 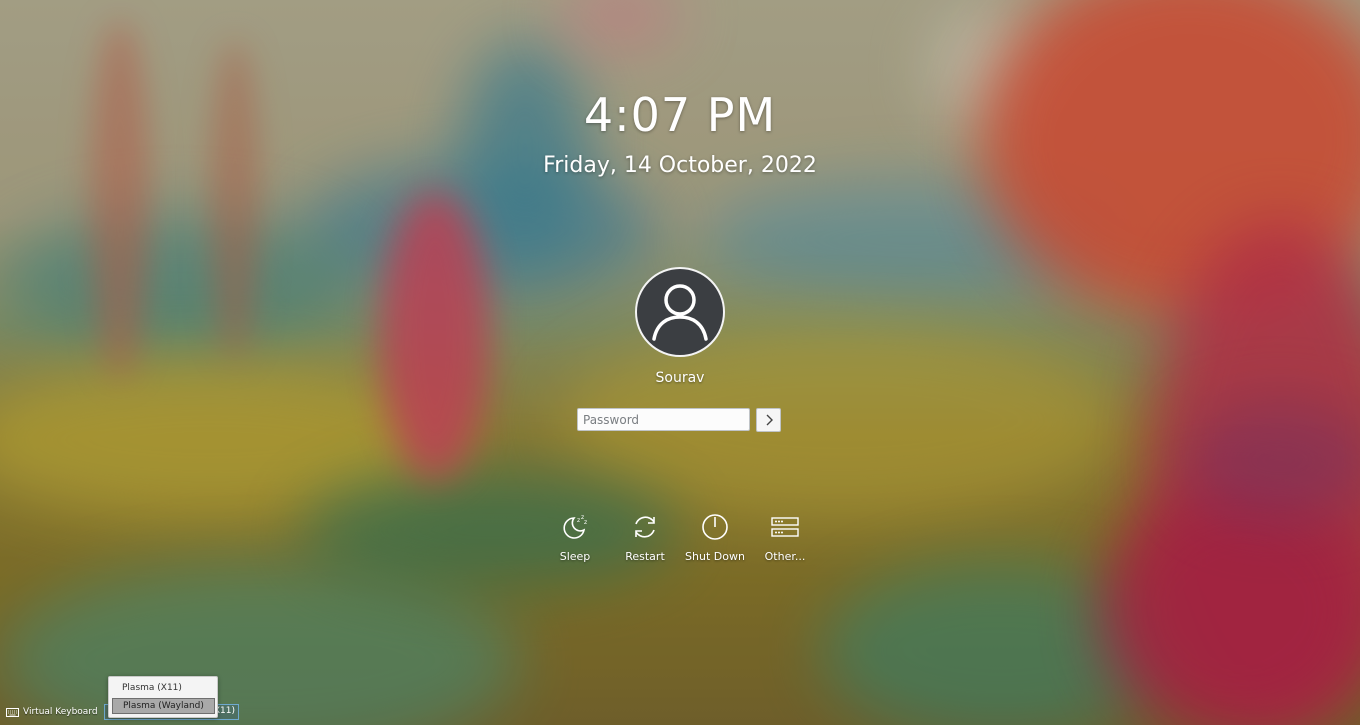 I want to click on virtual-keyboard-button: Virtual Keyboard, so click(x=52, y=712).